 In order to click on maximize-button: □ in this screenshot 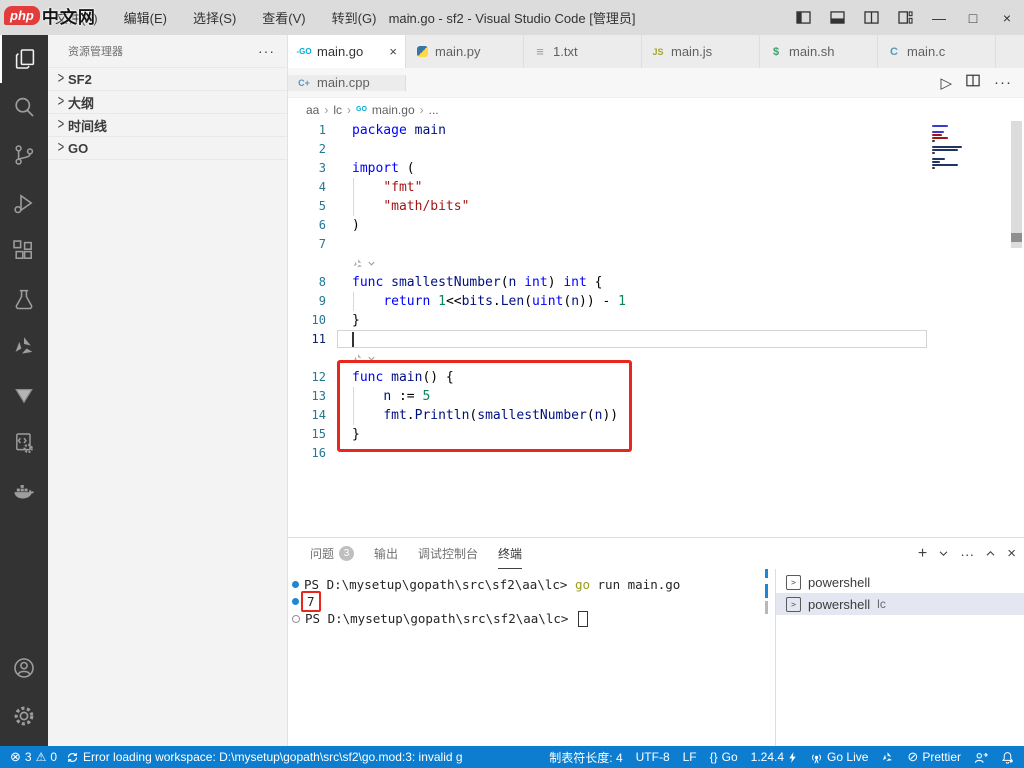, I will do `click(973, 17)`.